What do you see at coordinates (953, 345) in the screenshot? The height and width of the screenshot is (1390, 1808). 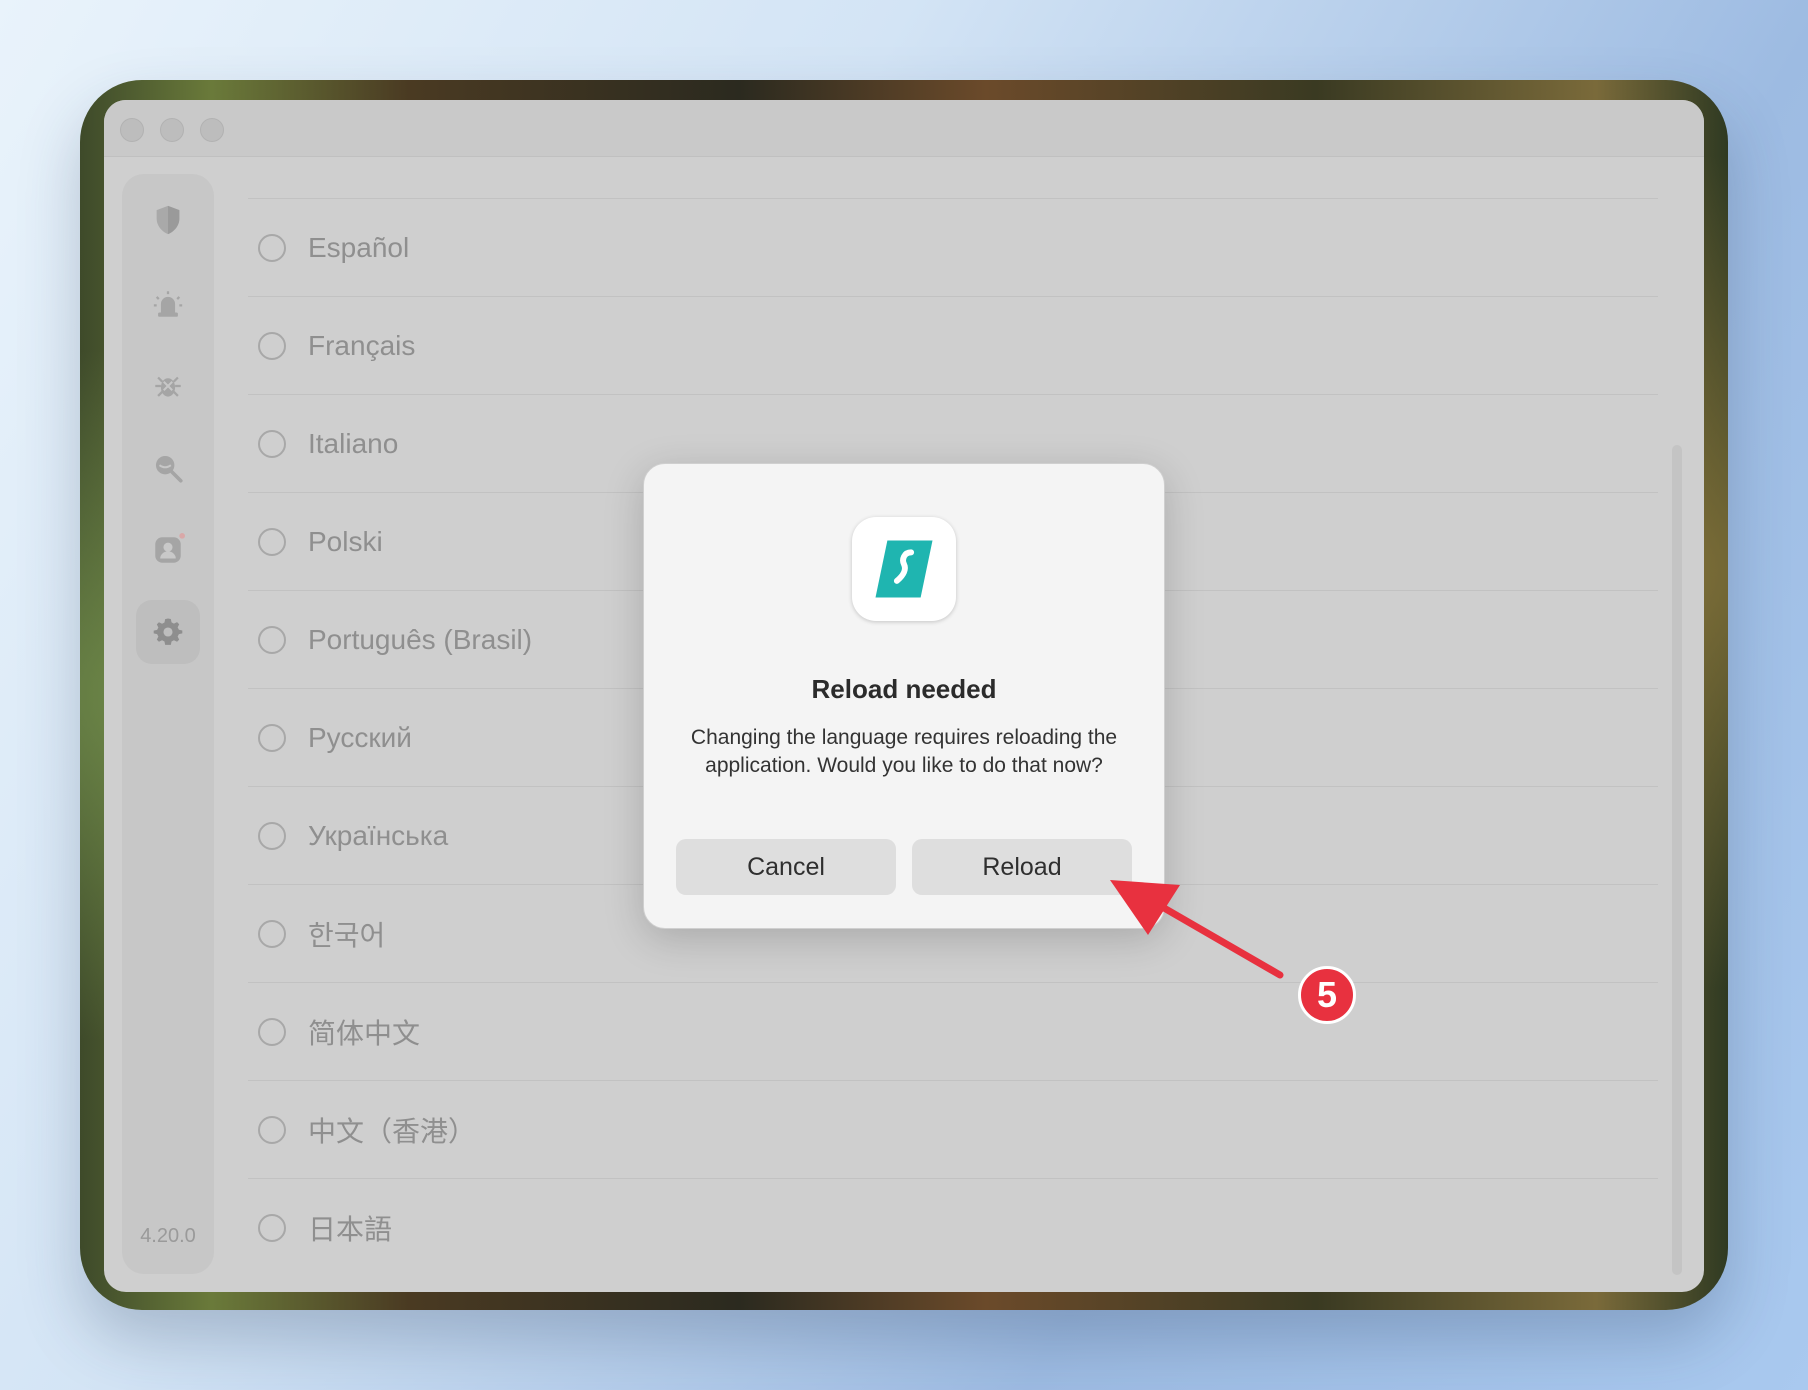 I see `language-option: Français` at bounding box center [953, 345].